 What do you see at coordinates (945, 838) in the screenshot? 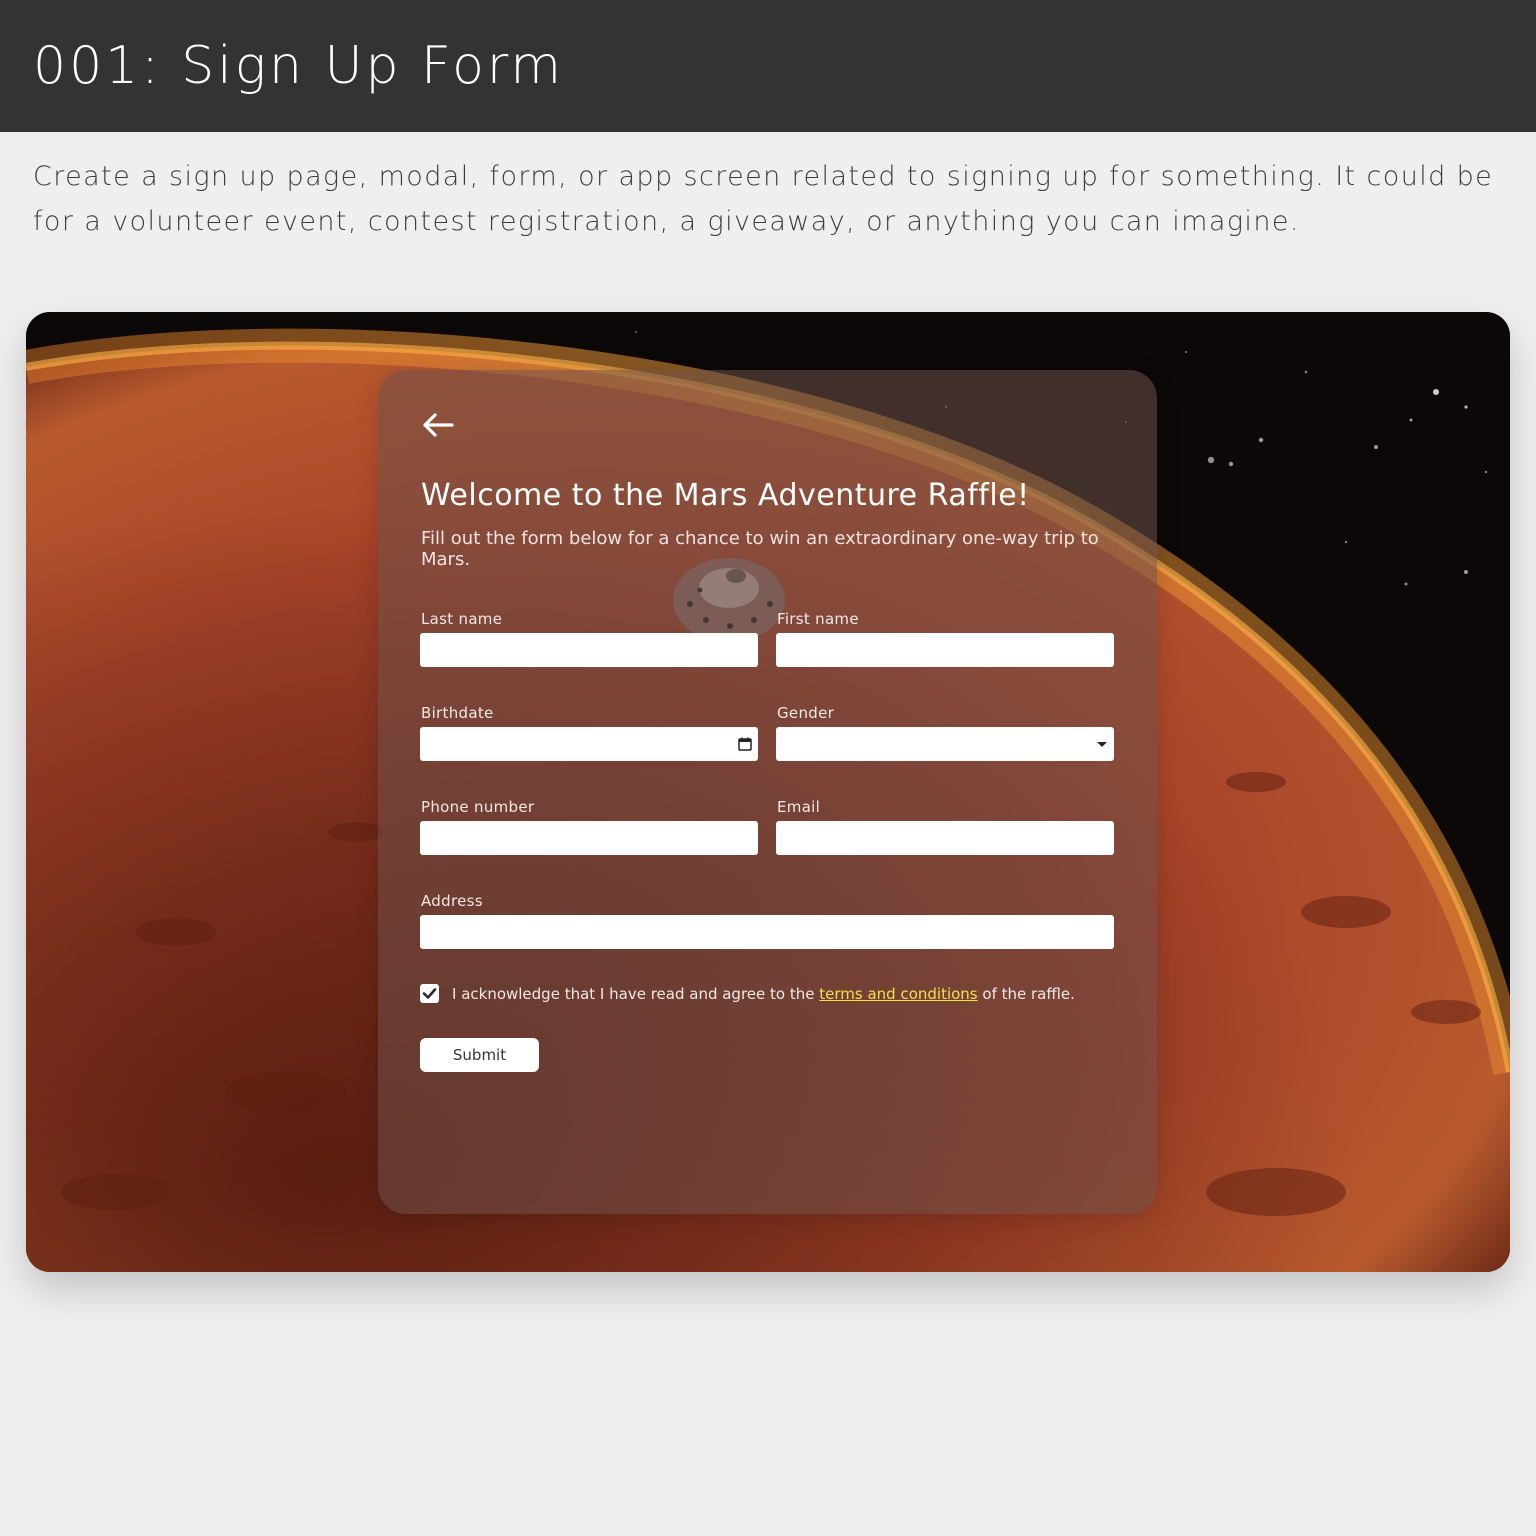
I see `email-input` at bounding box center [945, 838].